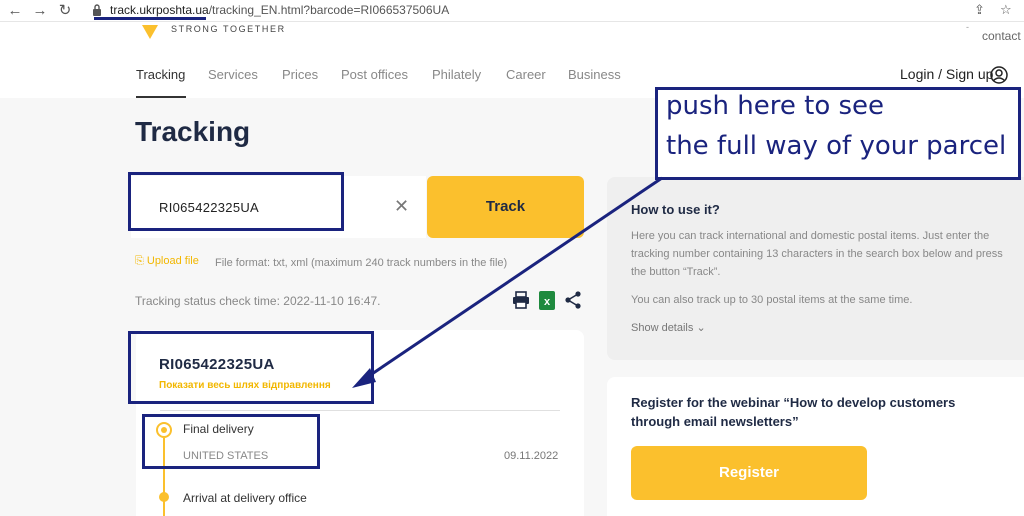  What do you see at coordinates (507, 282) in the screenshot?
I see `annotation-arrow` at bounding box center [507, 282].